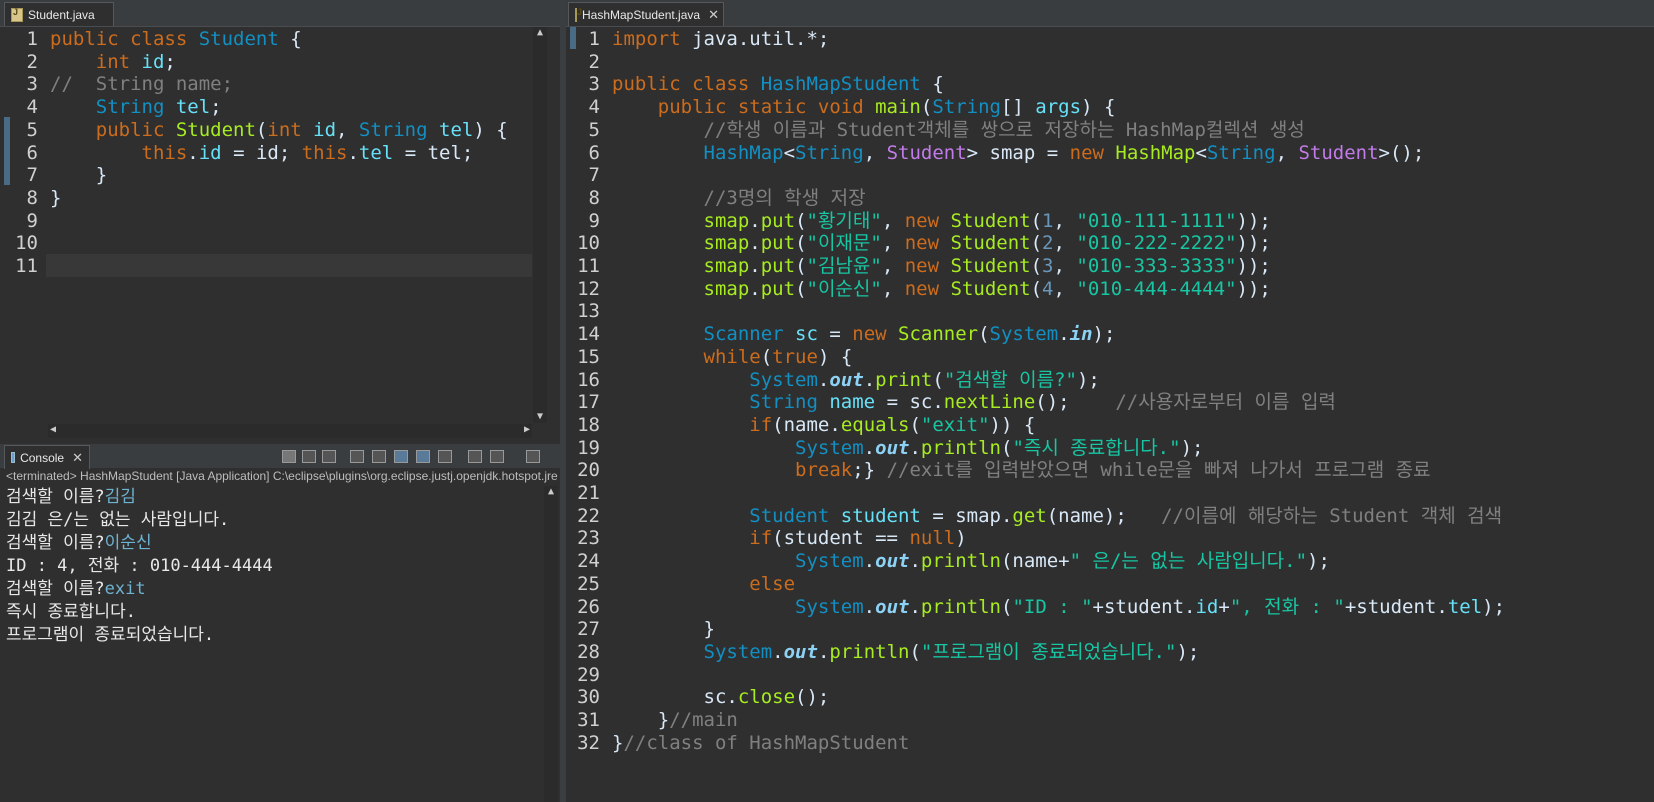  I want to click on line-number: 15, so click(588, 356).